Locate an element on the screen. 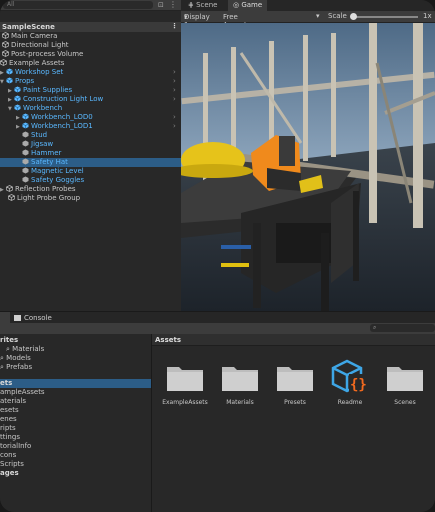 Image resolution: width=435 pixels, height=512 pixels. hierarchy-item: Example Assets is located at coordinates (32, 63).